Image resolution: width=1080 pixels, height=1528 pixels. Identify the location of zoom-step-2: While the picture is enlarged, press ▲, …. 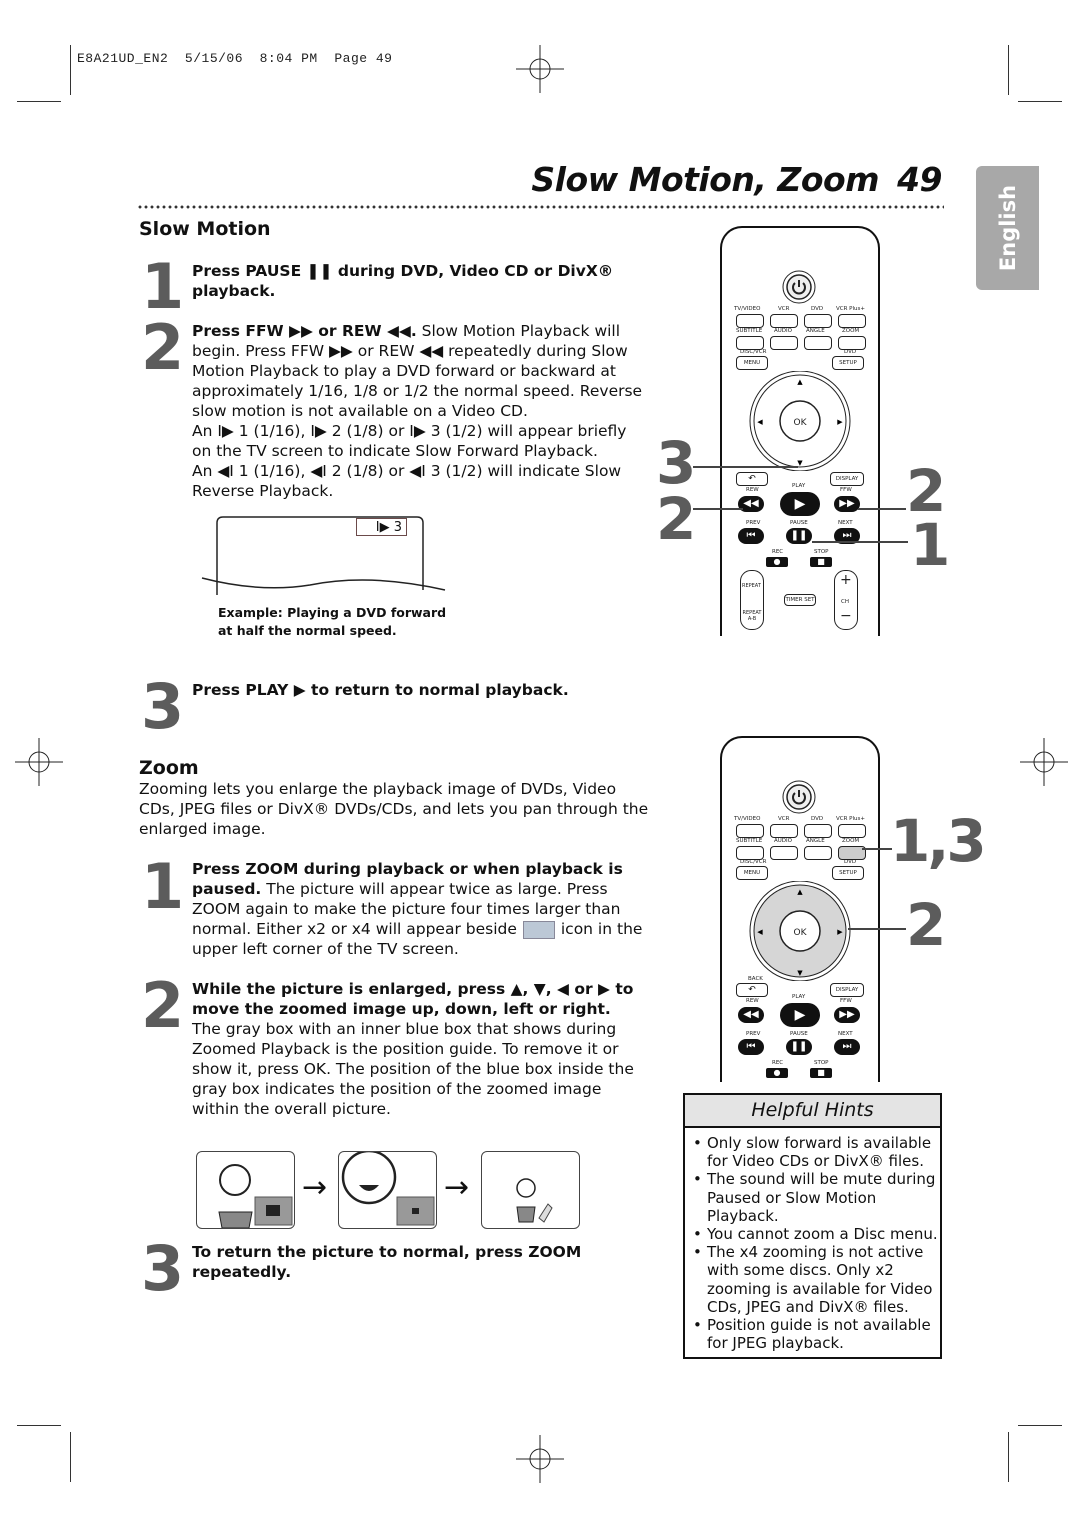
(419, 1049).